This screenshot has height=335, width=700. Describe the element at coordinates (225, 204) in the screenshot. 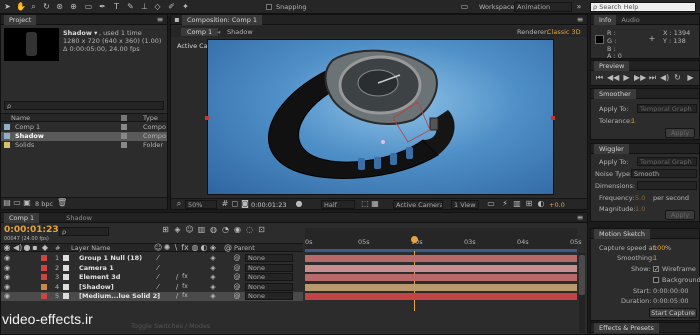

I see `grid-icon: #` at that location.